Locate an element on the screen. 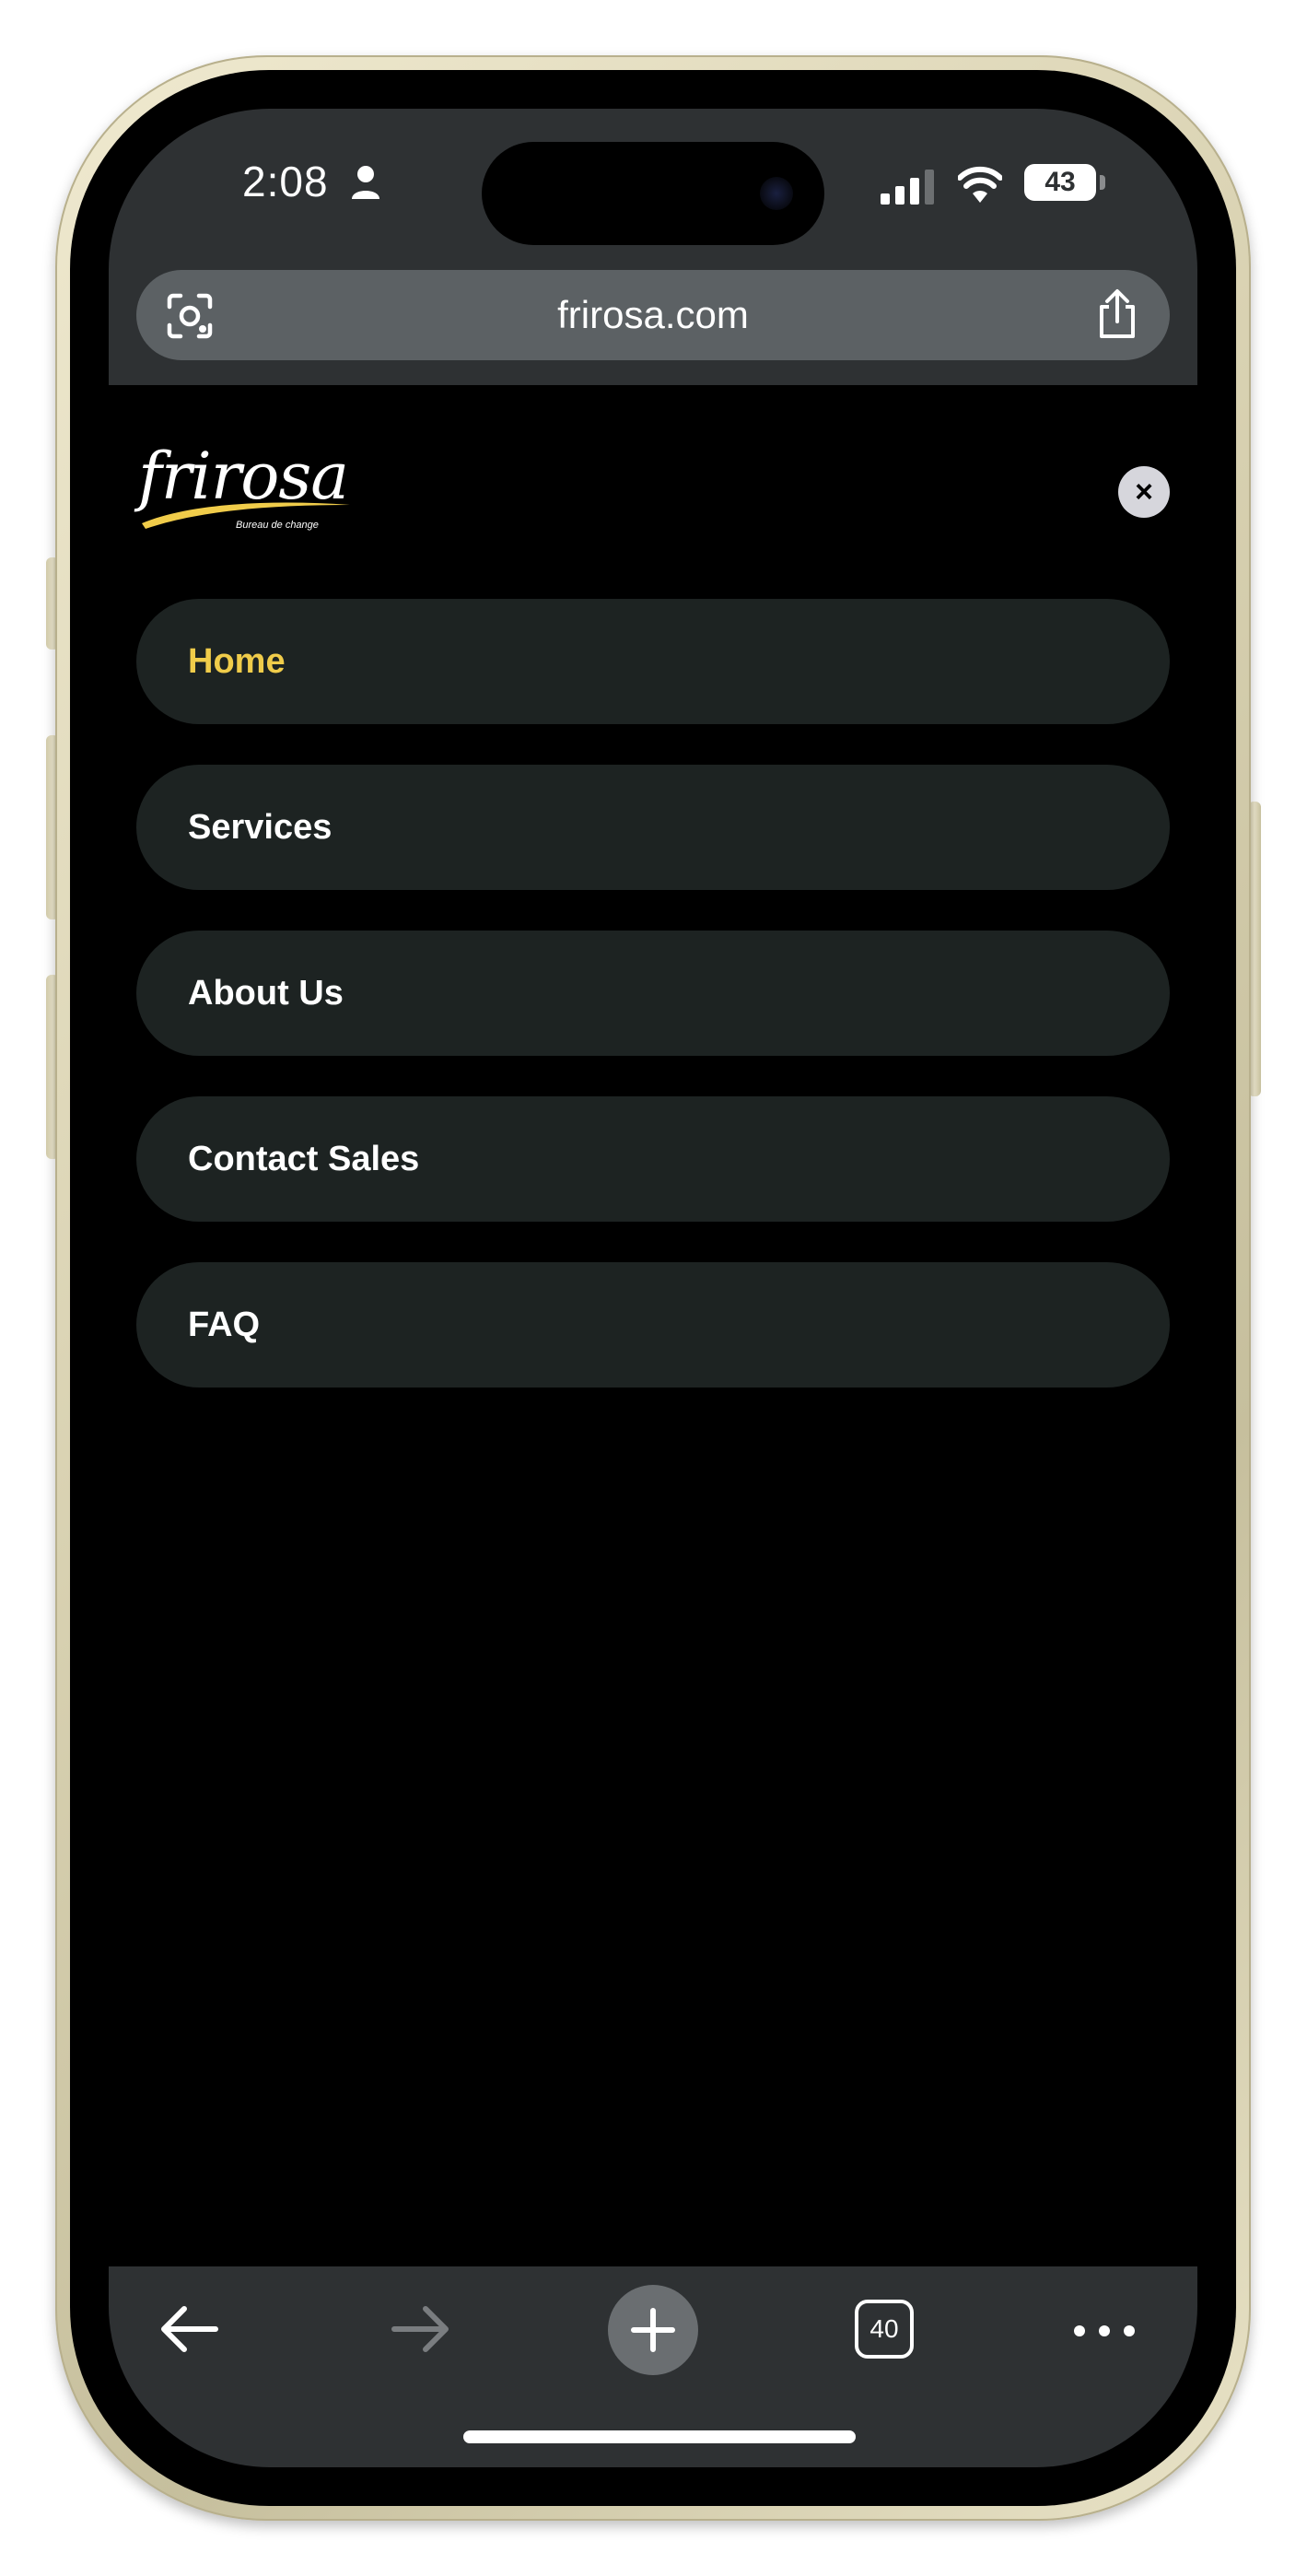 The width and height of the screenshot is (1307, 2576). back-arrow-icon is located at coordinates (189, 2330).